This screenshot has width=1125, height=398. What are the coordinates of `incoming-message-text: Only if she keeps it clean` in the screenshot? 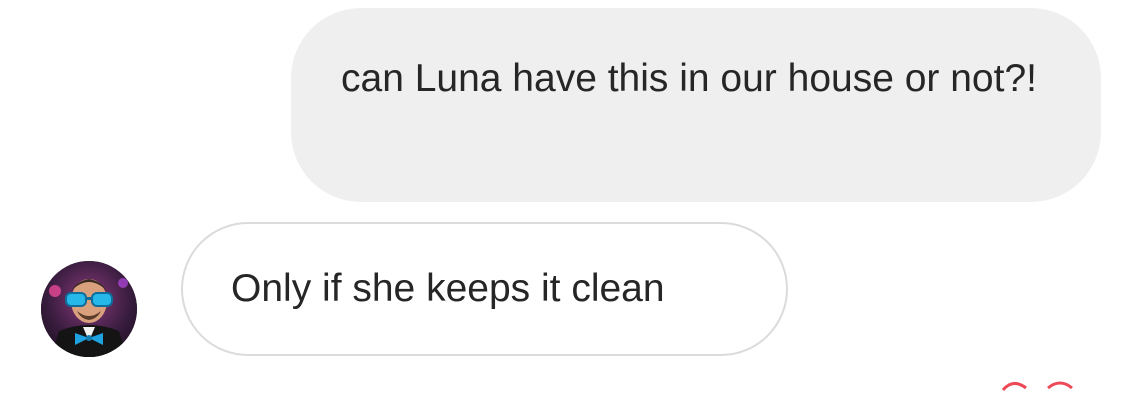 It's located at (448, 288).